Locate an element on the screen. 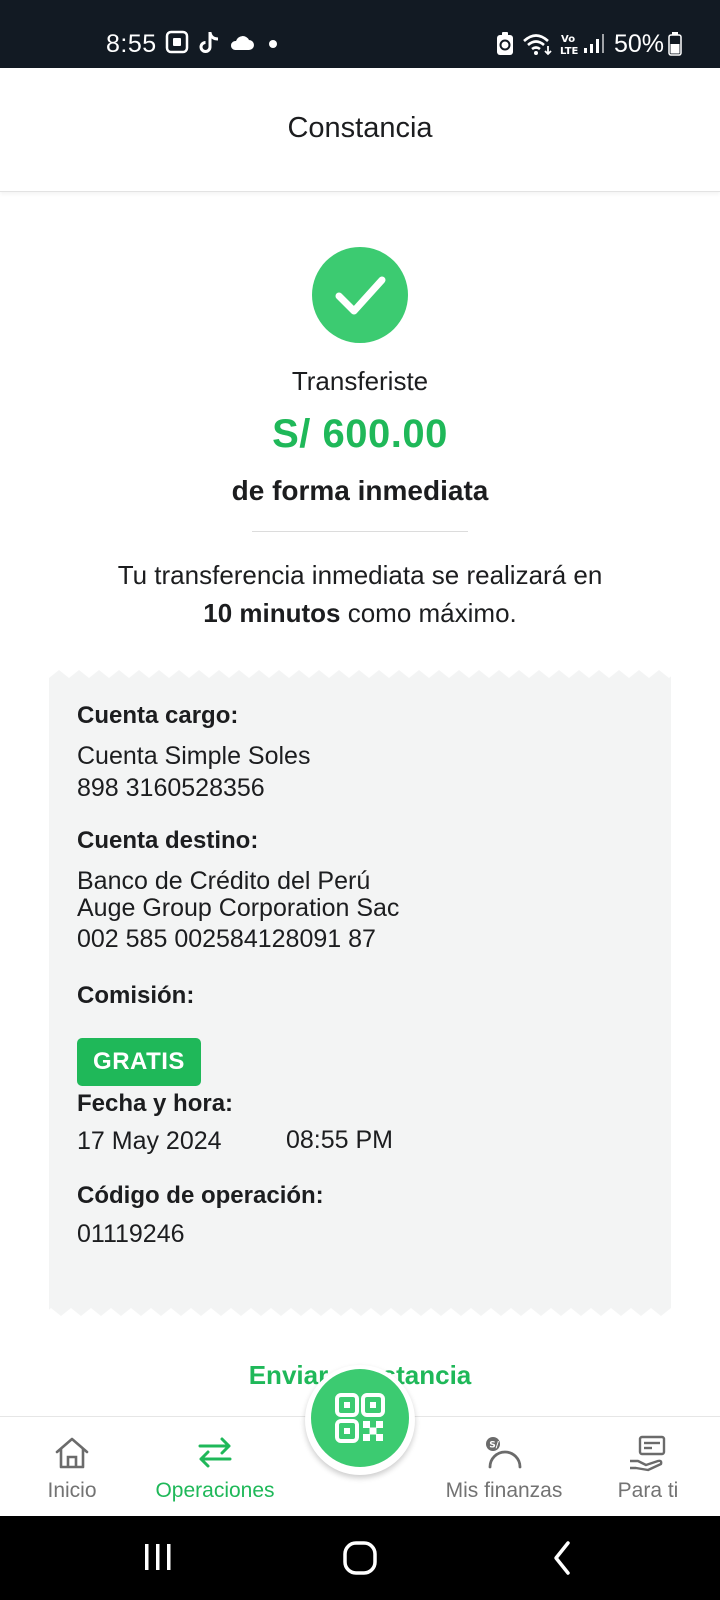  nav-item-para-ti: Para ti is located at coordinates (648, 1467).